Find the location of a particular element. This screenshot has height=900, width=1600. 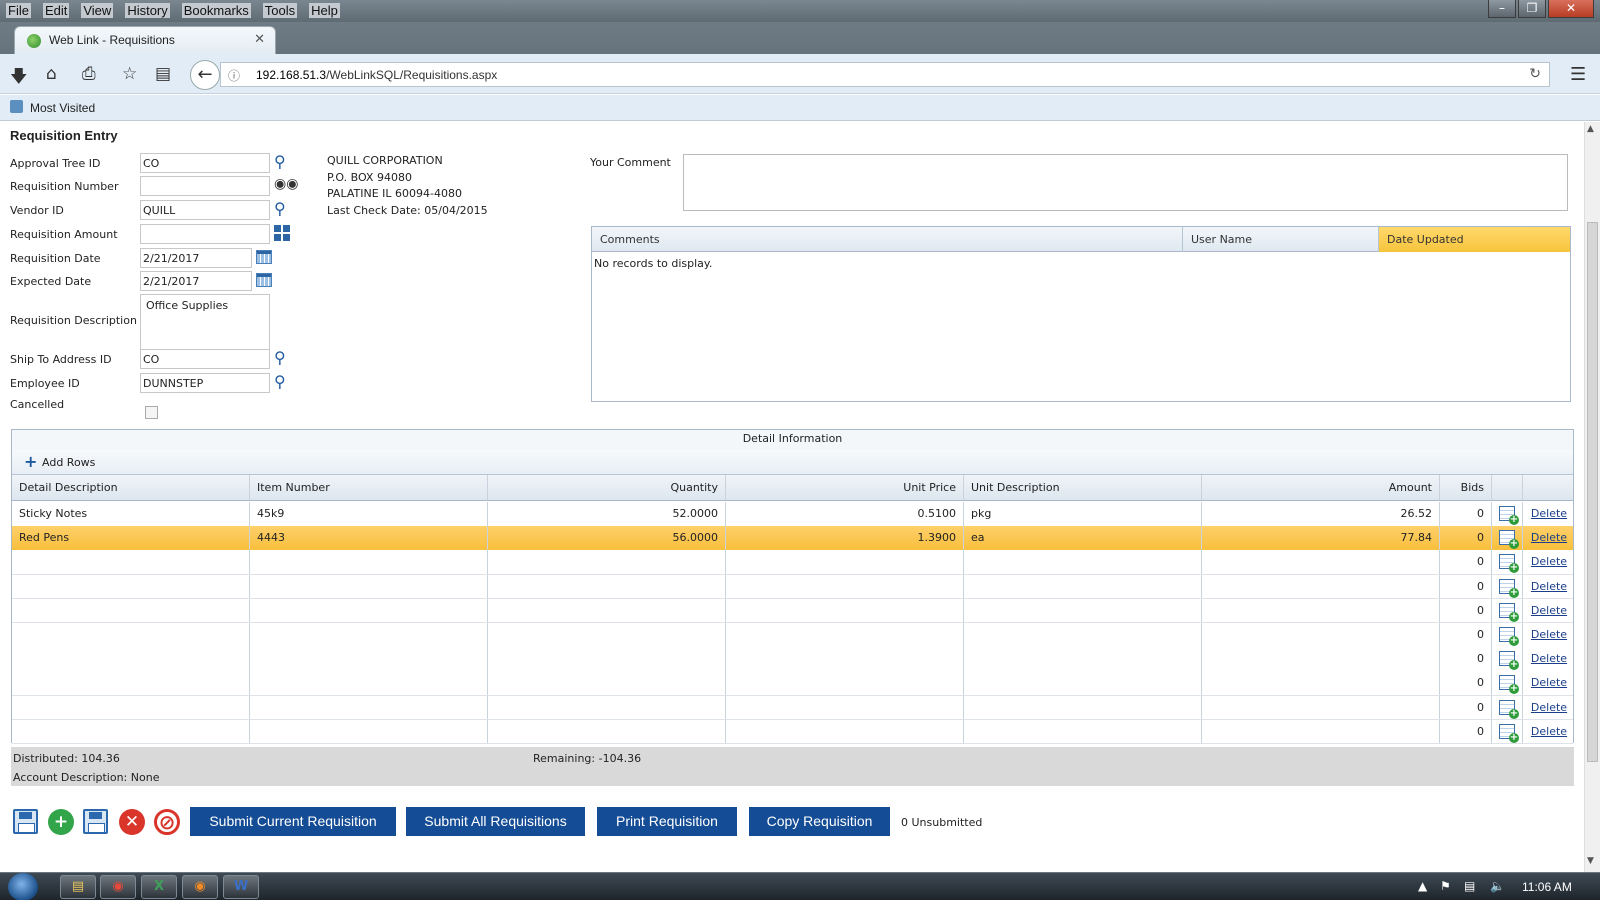

menu-tools: Tools is located at coordinates (280, 10).